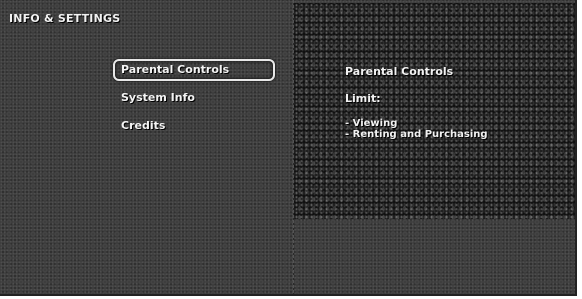 The height and width of the screenshot is (299, 582). What do you see at coordinates (194, 98) in the screenshot?
I see `menu-item-system-info: System Info` at bounding box center [194, 98].